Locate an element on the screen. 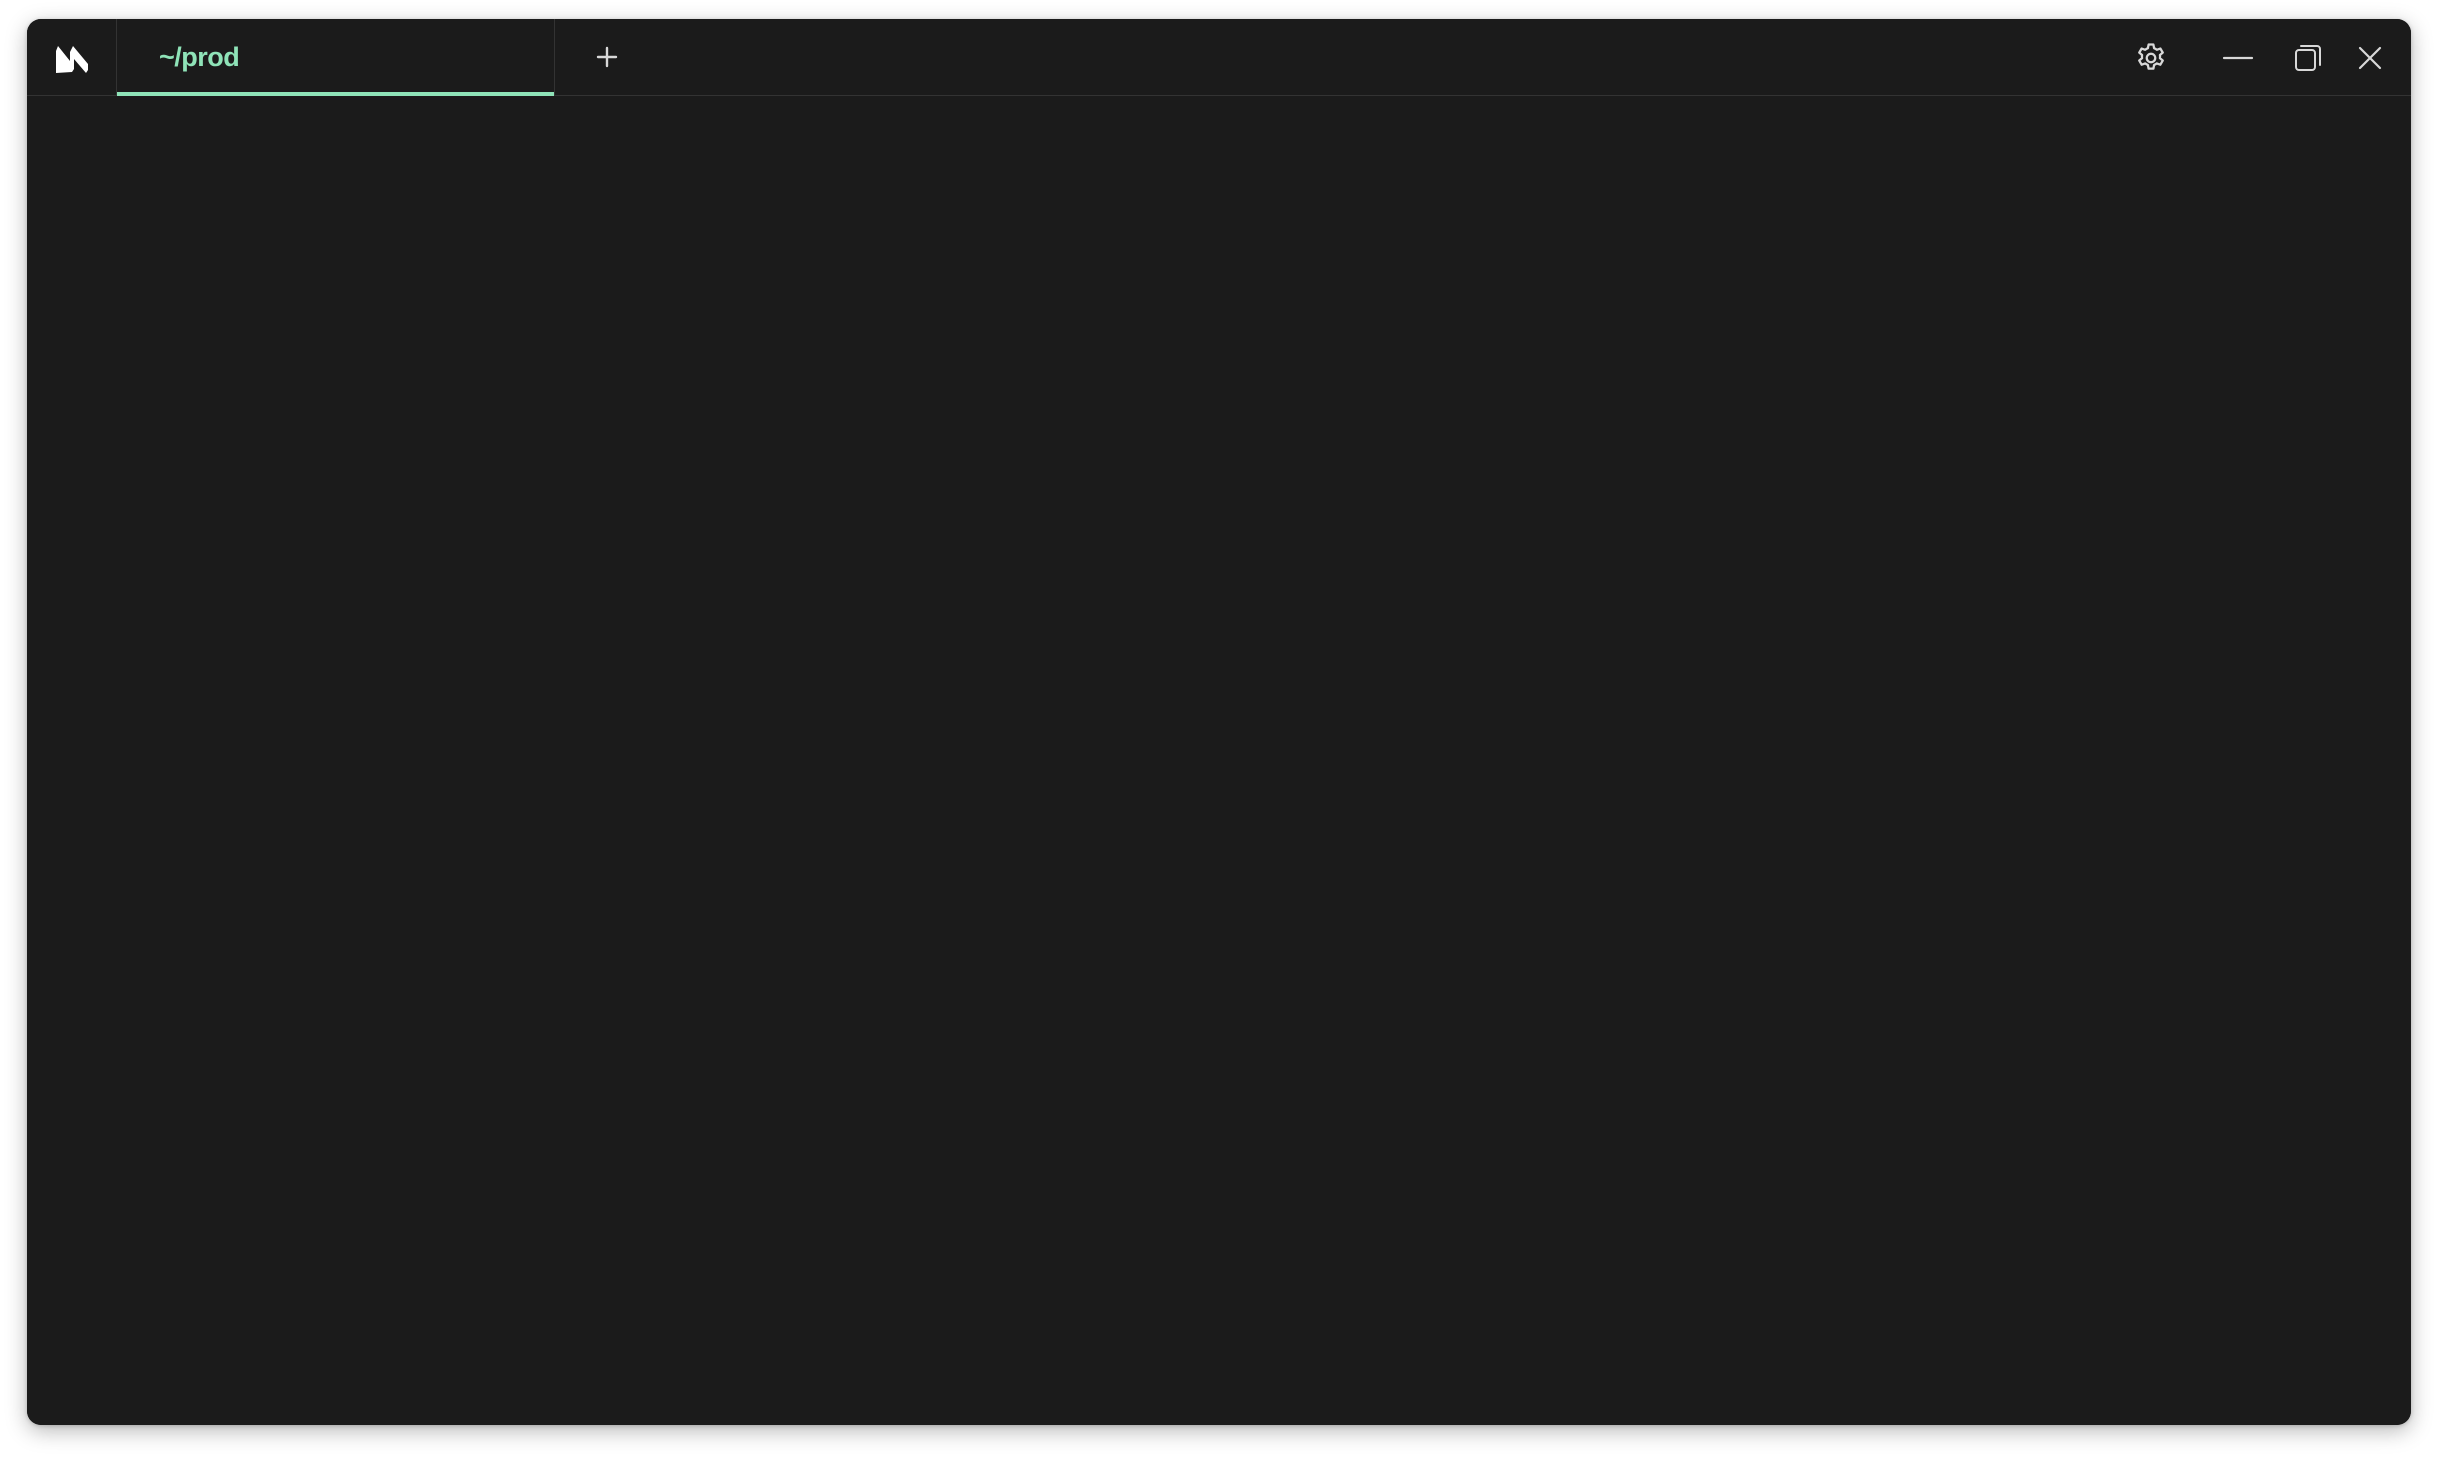 This screenshot has height=1462, width=2439. close-button is located at coordinates (2370, 58).